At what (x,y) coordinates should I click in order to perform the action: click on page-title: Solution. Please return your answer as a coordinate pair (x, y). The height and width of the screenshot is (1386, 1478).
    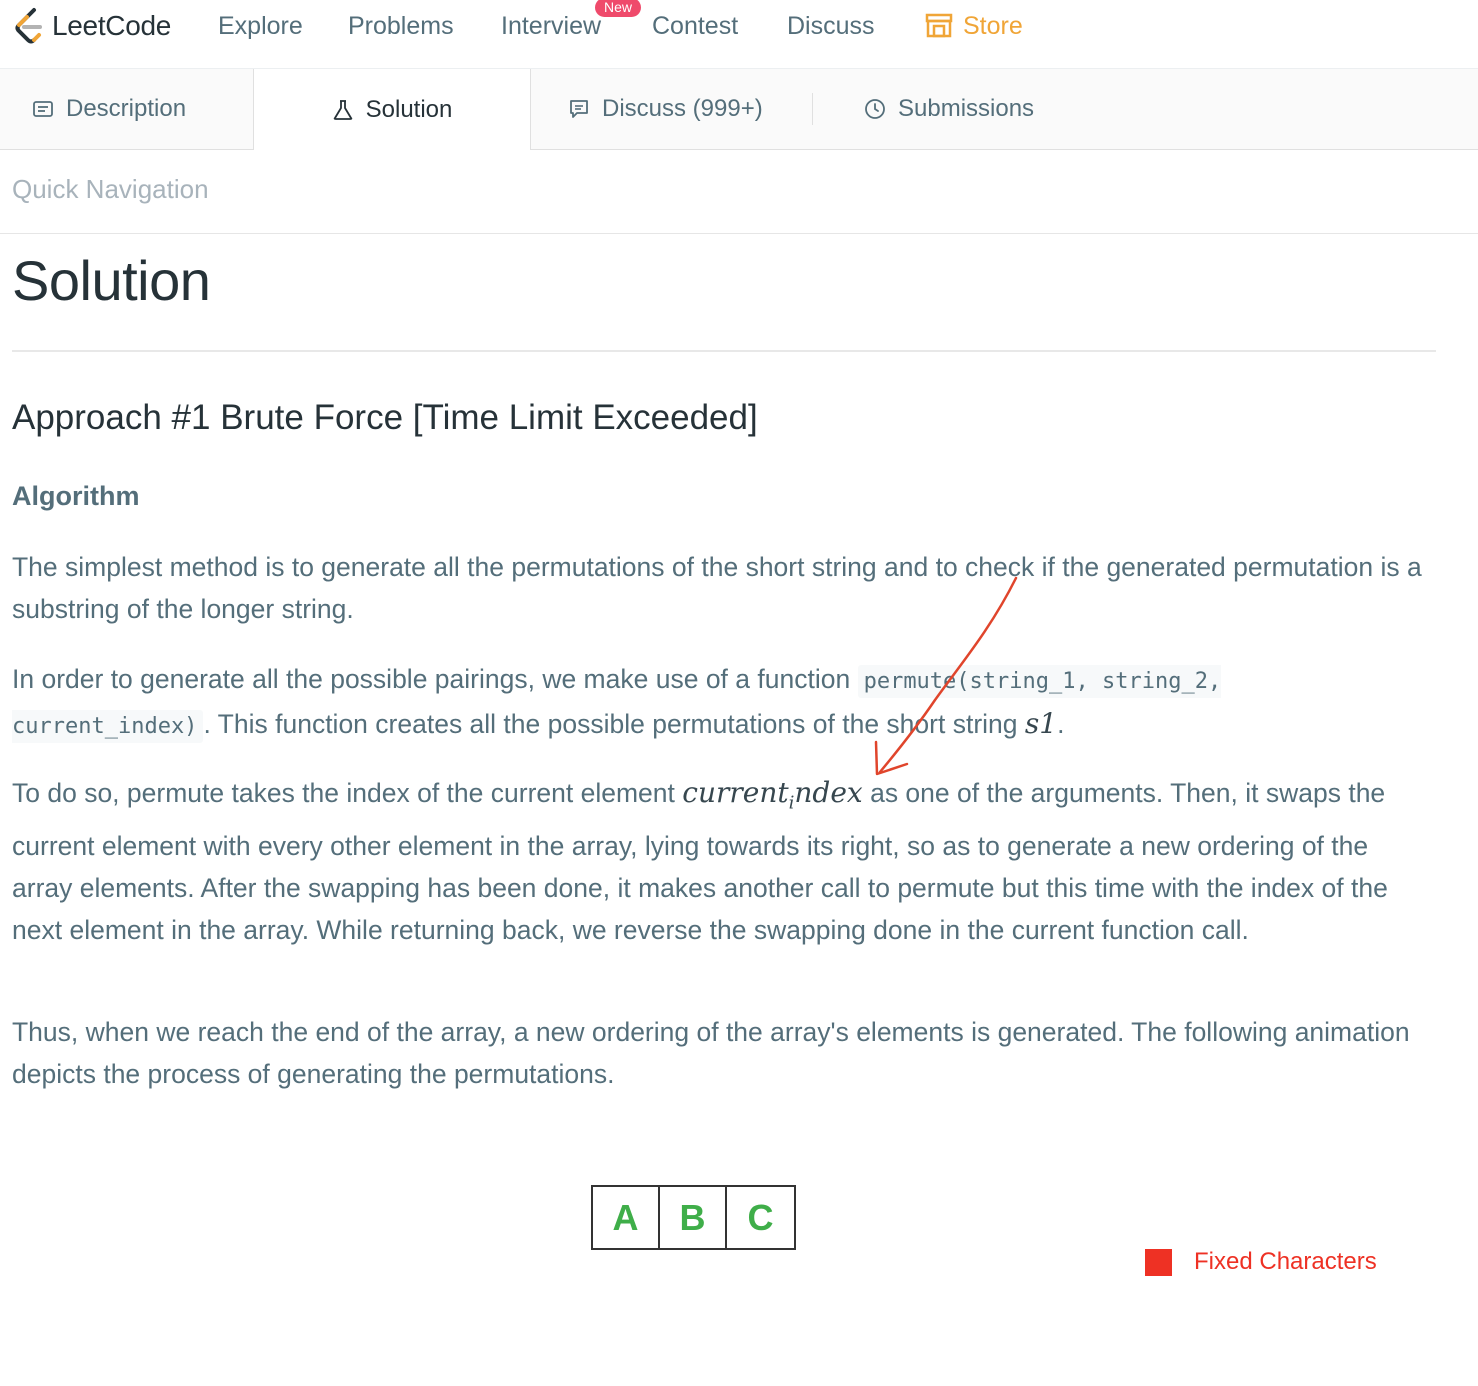
    Looking at the image, I should click on (111, 280).